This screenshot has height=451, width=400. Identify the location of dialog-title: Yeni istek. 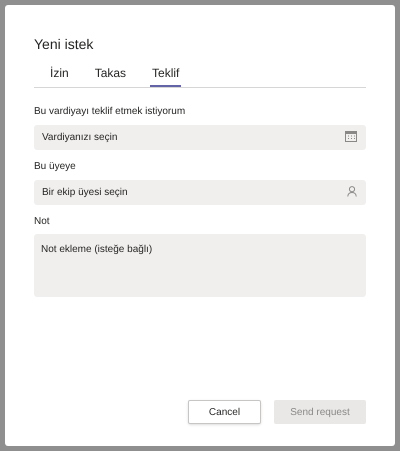
(64, 44).